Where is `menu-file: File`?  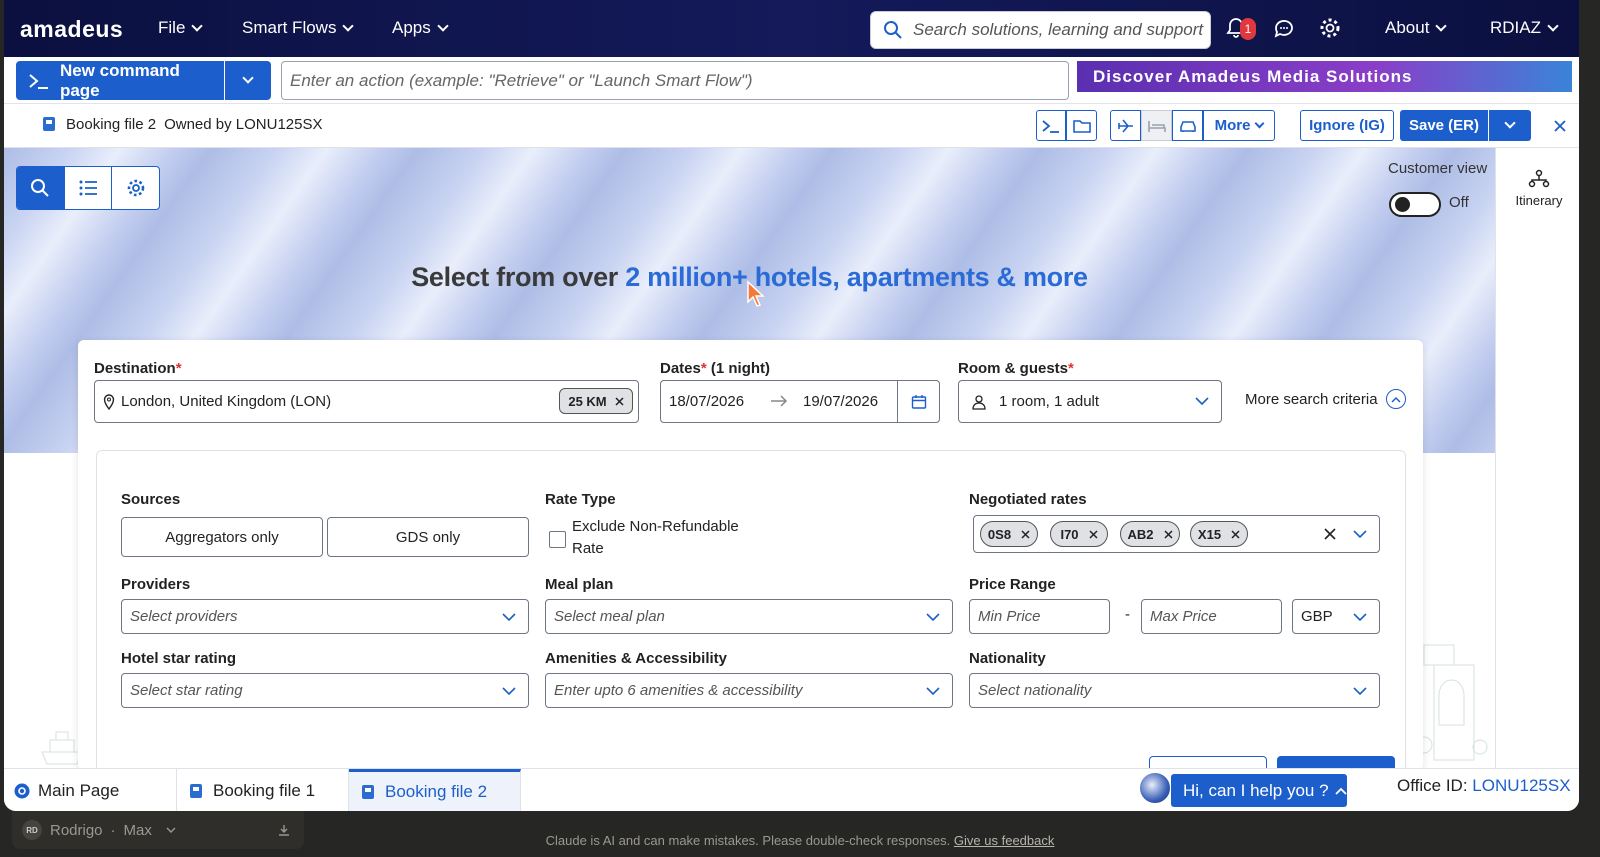 menu-file: File is located at coordinates (181, 28).